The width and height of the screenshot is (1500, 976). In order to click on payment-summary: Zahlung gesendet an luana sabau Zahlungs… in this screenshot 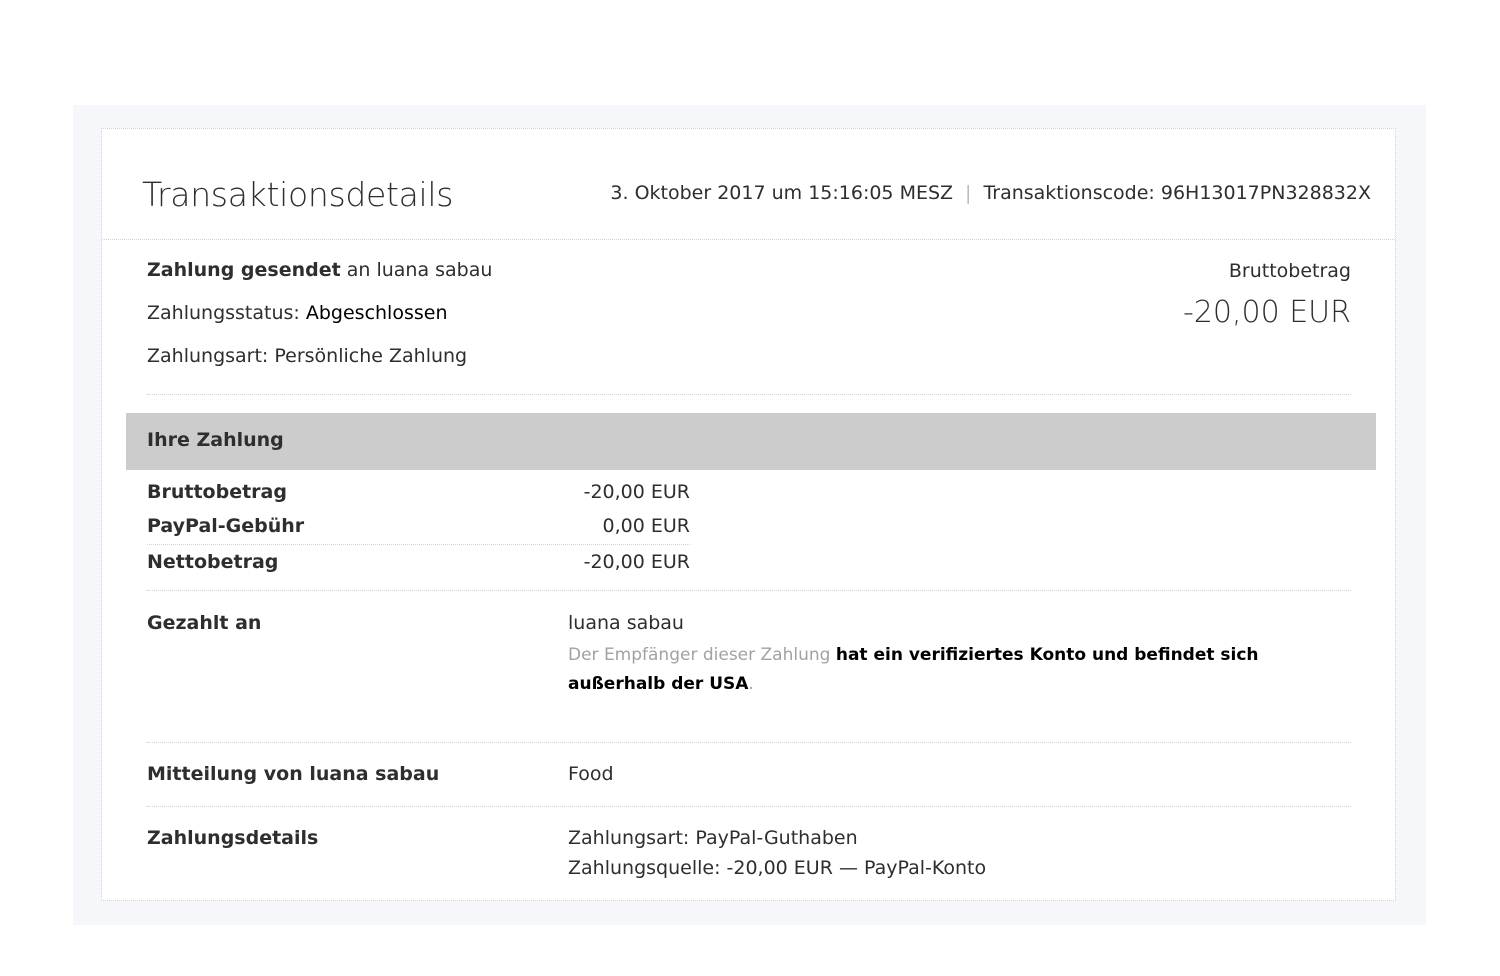, I will do `click(749, 317)`.